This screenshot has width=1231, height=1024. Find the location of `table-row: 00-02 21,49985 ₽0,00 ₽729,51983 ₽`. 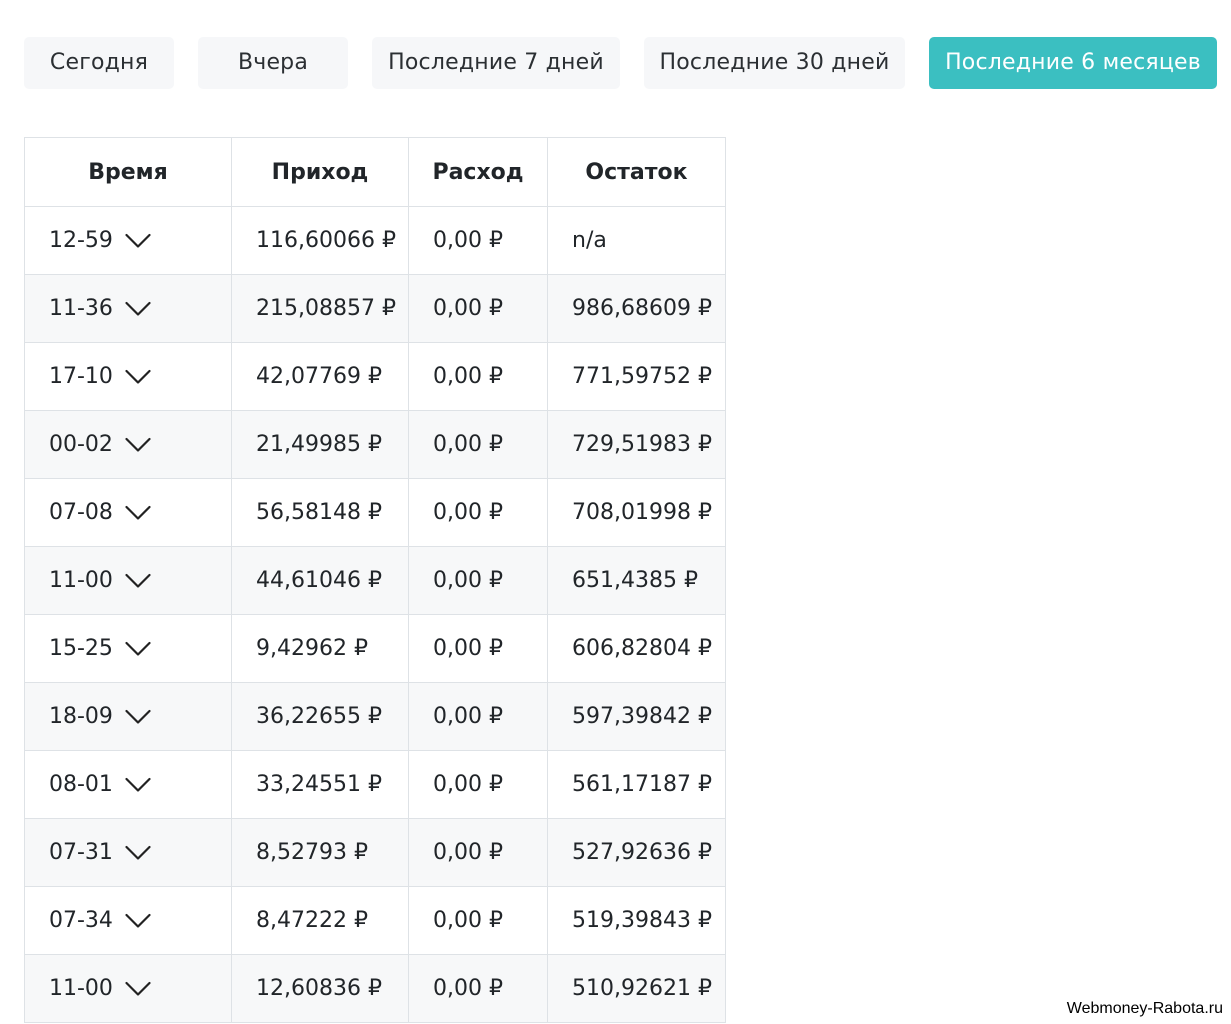

table-row: 00-02 21,49985 ₽0,00 ₽729,51983 ₽ is located at coordinates (375, 444).